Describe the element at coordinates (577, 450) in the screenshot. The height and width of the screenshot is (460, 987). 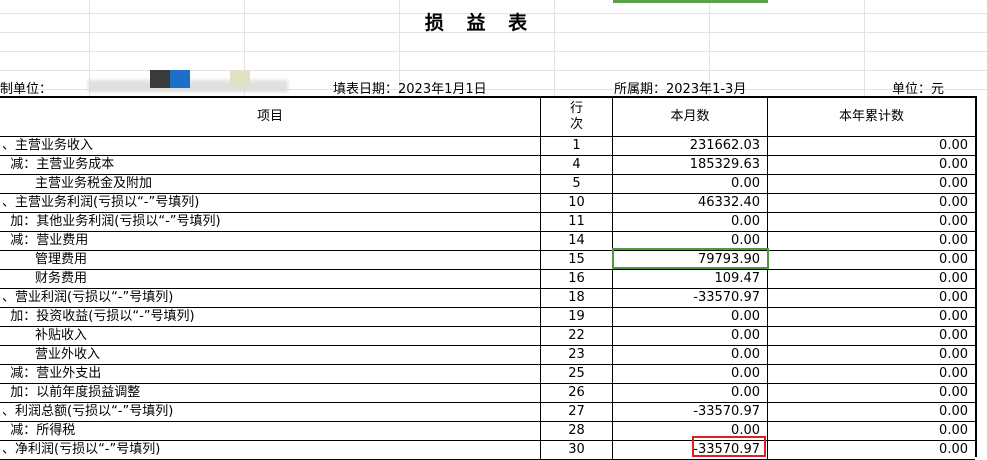
I see `row-line-no: 30` at that location.